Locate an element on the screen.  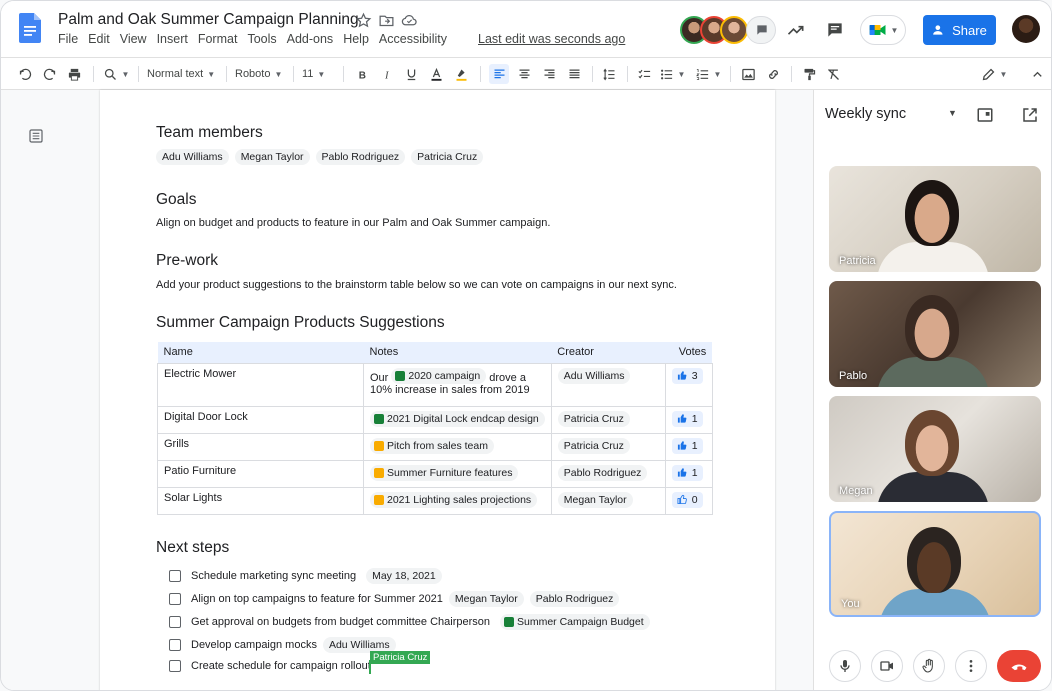
camera-button is located at coordinates (887, 666).